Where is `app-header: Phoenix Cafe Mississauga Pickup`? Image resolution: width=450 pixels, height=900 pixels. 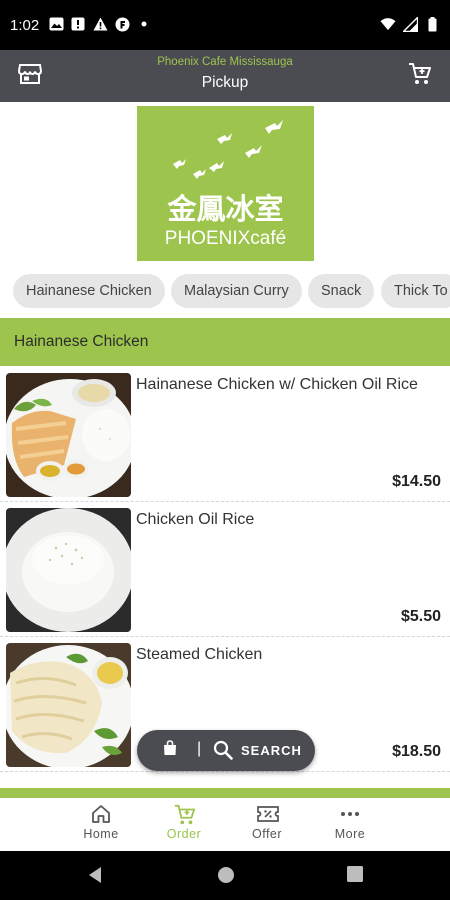 app-header: Phoenix Cafe Mississauga Pickup is located at coordinates (225, 76).